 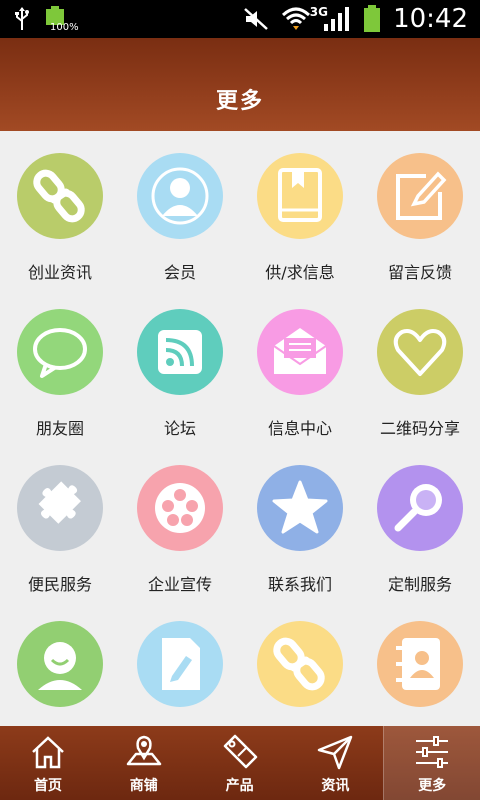 I want to click on grid-item-member: 会员, so click(x=180, y=209).